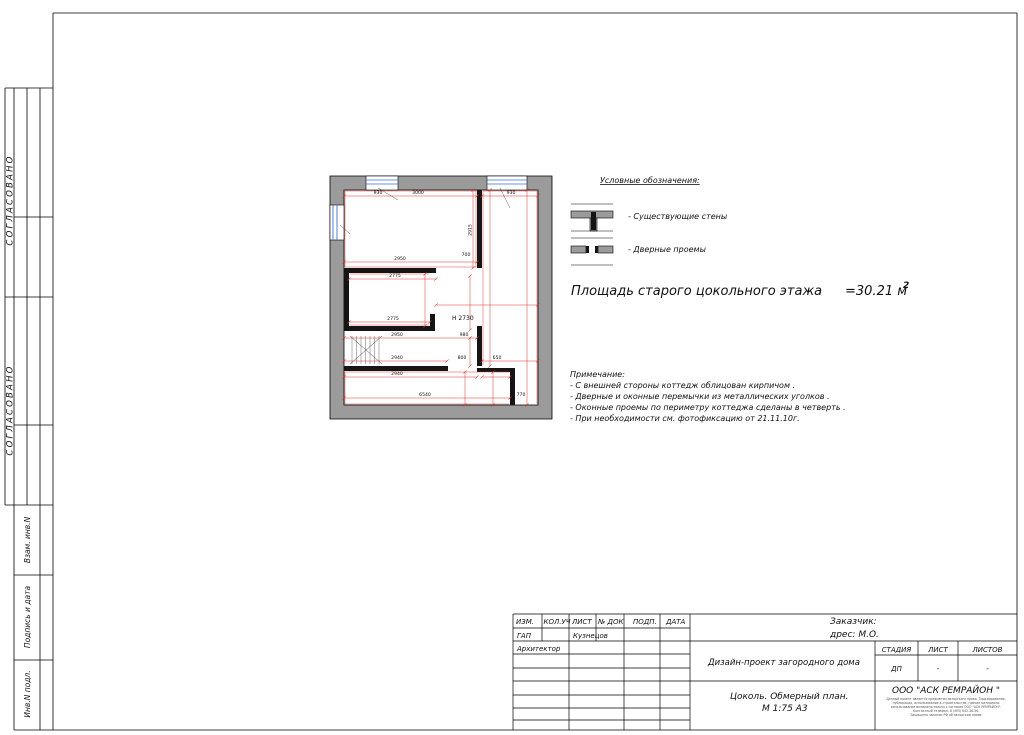 The width and height of the screenshot is (1024, 735). Describe the element at coordinates (987, 669) in the screenshot. I see `tb-sheets: -` at that location.